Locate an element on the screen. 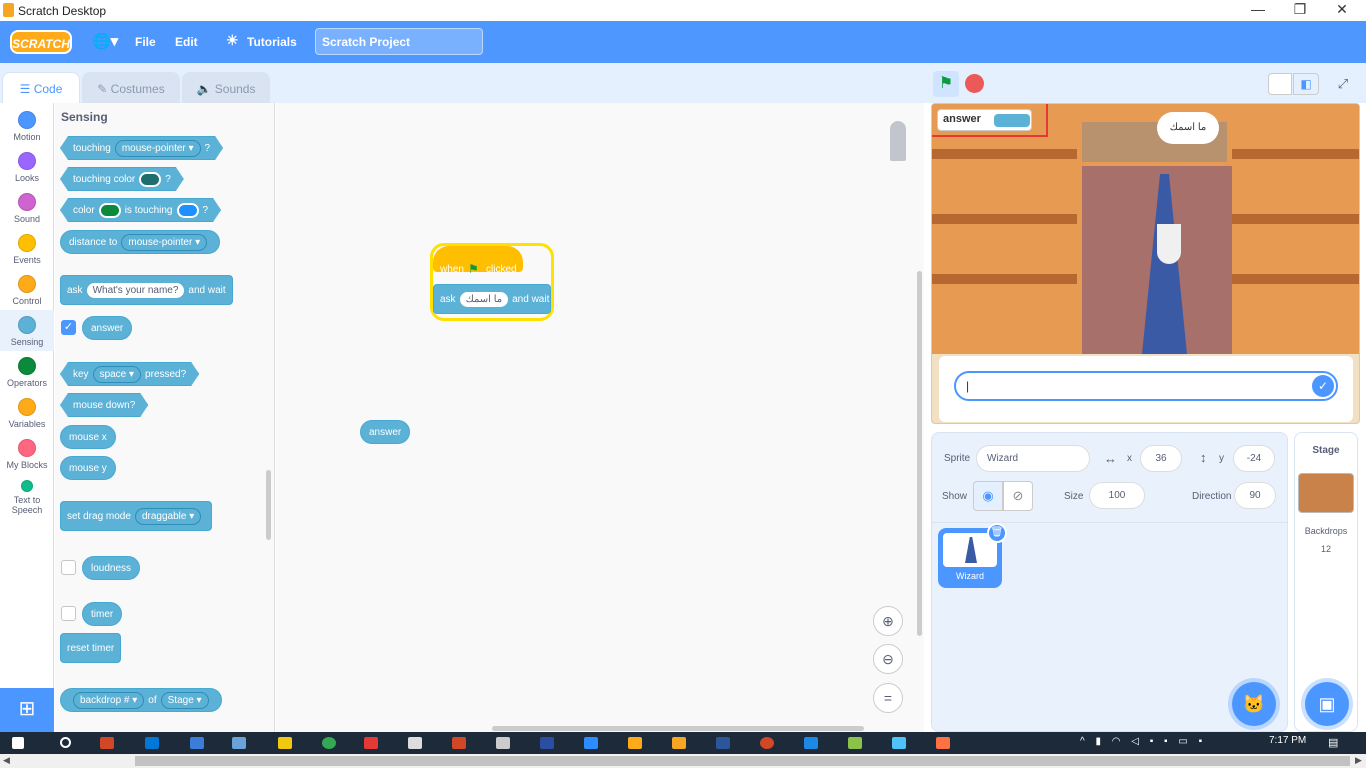 This screenshot has height=768, width=1366. size-input: 100 is located at coordinates (1117, 495).